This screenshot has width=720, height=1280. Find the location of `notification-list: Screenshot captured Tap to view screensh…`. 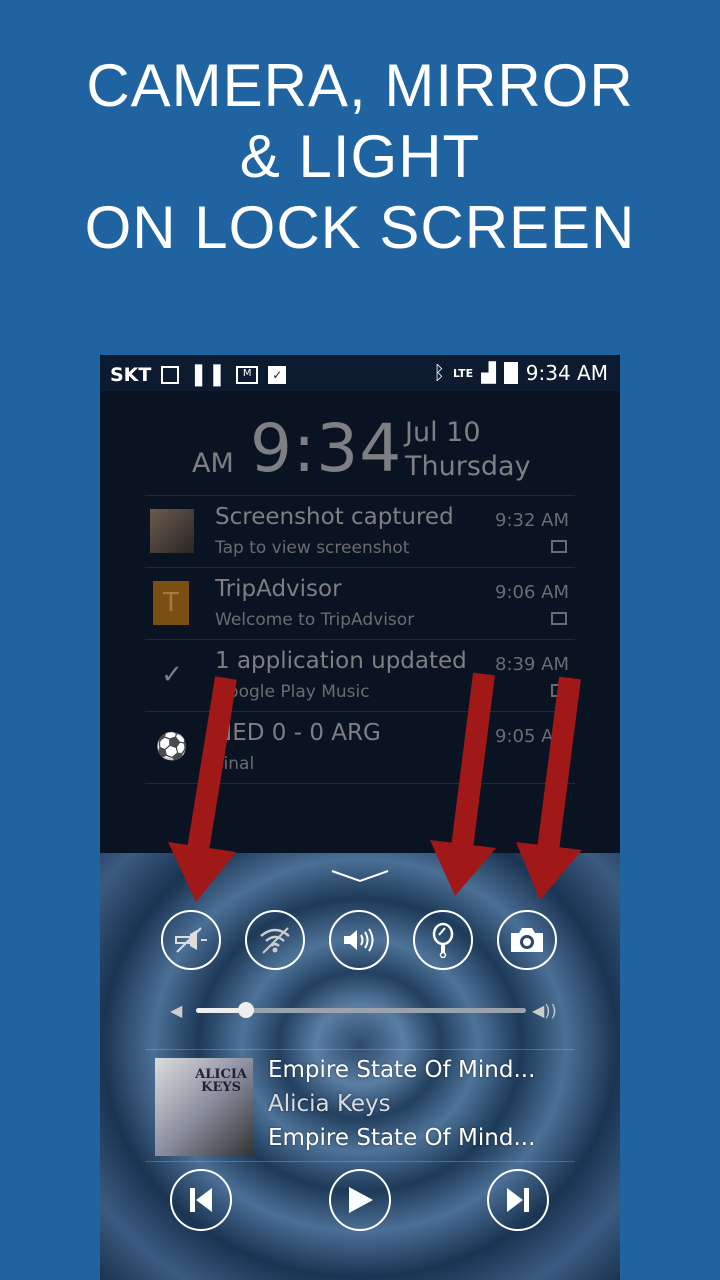

notification-list: Screenshot captured Tap to view screensh… is located at coordinates (360, 639).